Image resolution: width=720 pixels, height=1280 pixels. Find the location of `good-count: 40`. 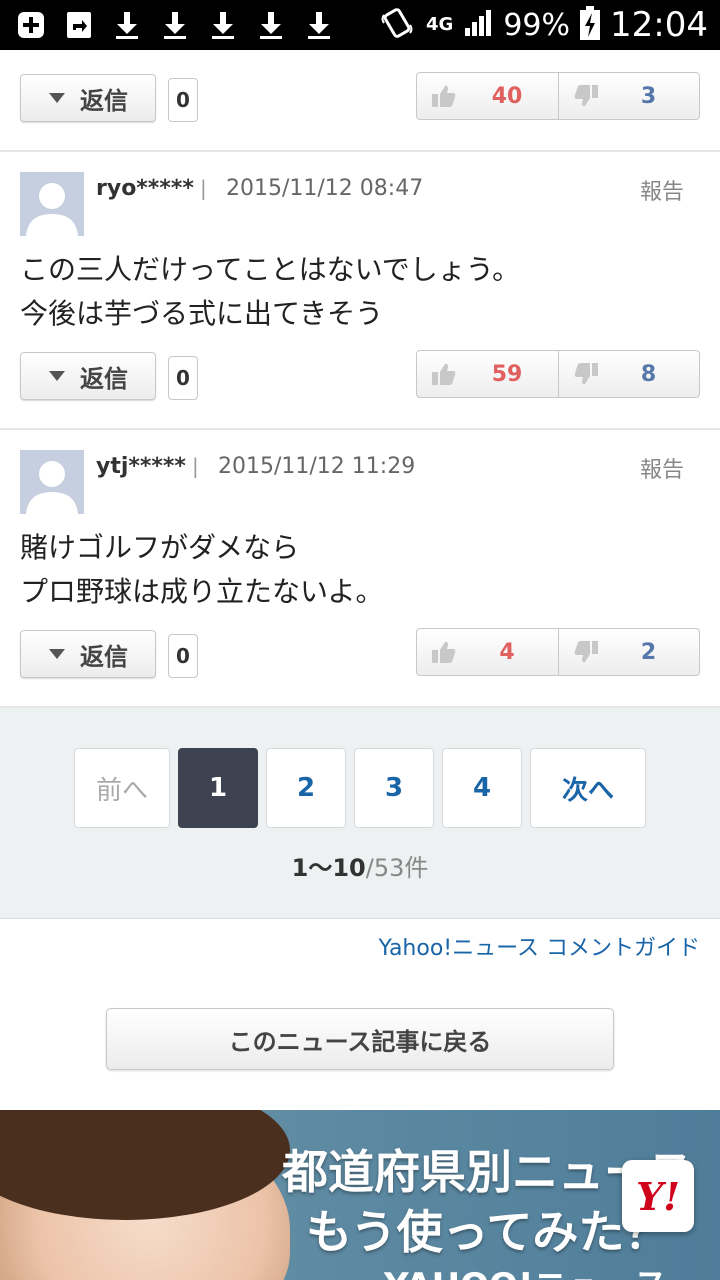

good-count: 40 is located at coordinates (507, 96).